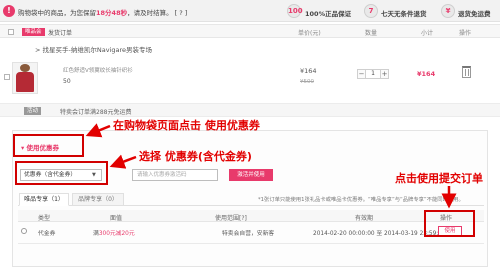 This screenshot has width=500, height=267. Describe the element at coordinates (231, 217) in the screenshot. I see `col-scope: 使用范围[?]` at that location.